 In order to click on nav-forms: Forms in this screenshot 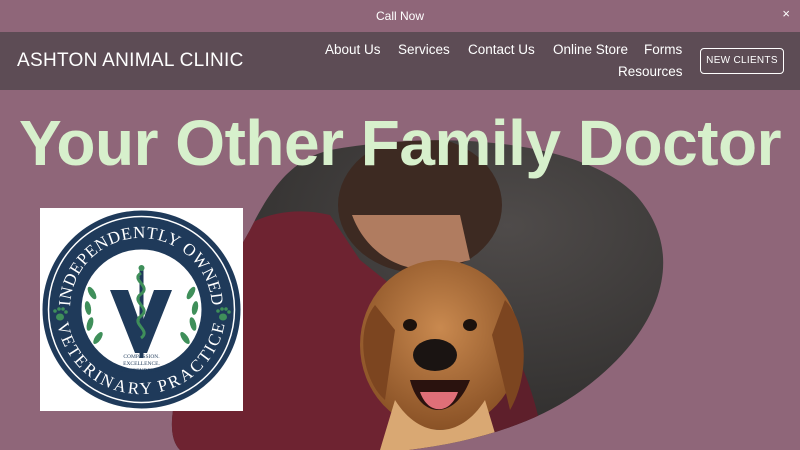, I will do `click(663, 49)`.